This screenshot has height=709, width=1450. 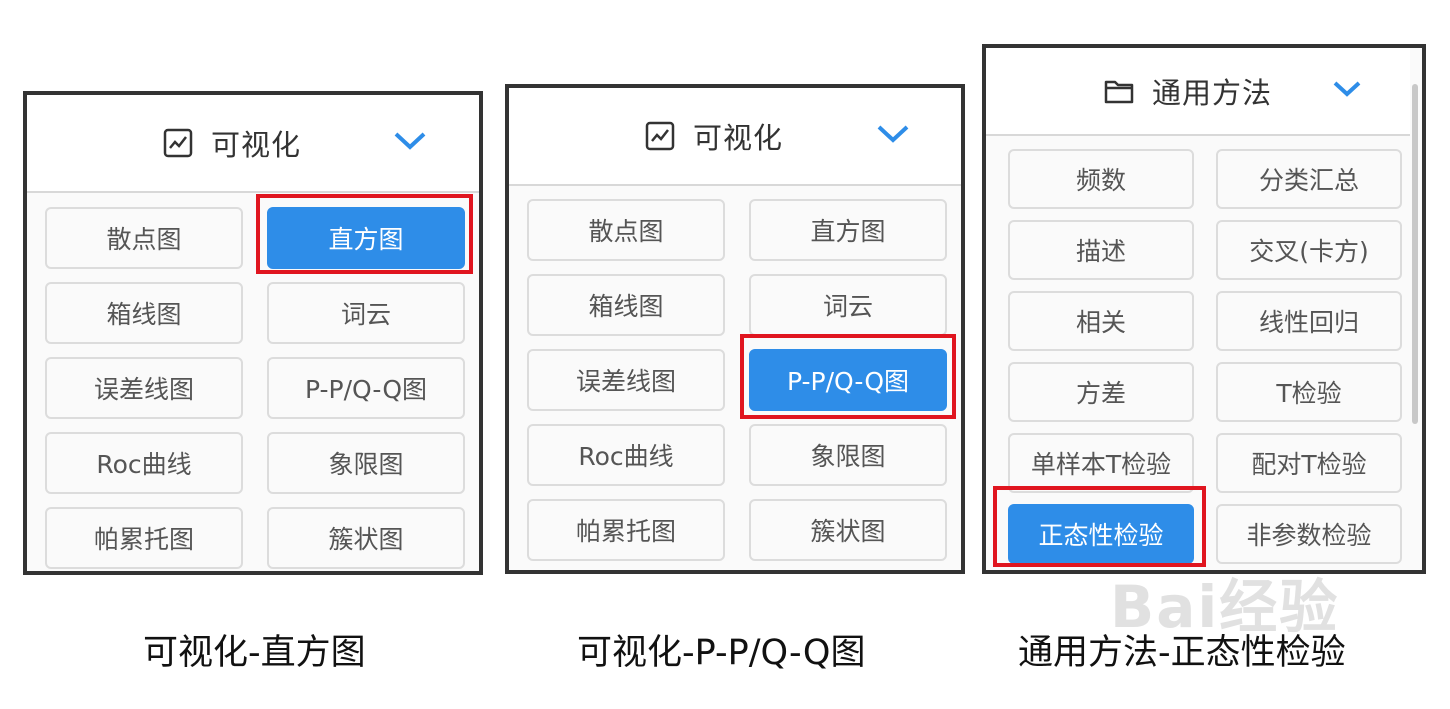 What do you see at coordinates (1212, 93) in the screenshot?
I see `panel-title: 通用方法` at bounding box center [1212, 93].